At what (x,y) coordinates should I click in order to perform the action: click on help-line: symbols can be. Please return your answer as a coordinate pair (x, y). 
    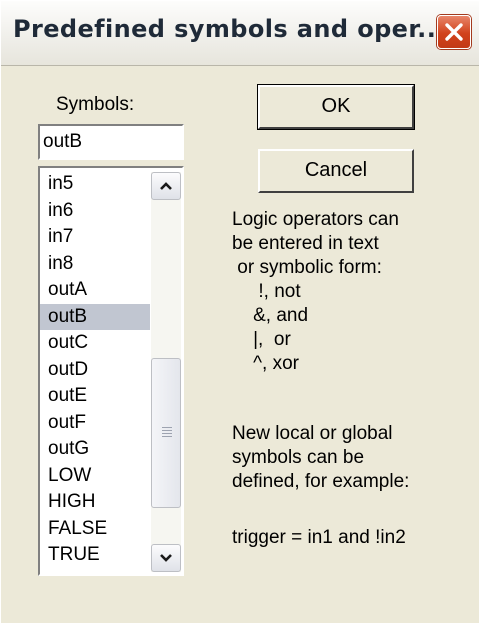
    Looking at the image, I should click on (298, 457).